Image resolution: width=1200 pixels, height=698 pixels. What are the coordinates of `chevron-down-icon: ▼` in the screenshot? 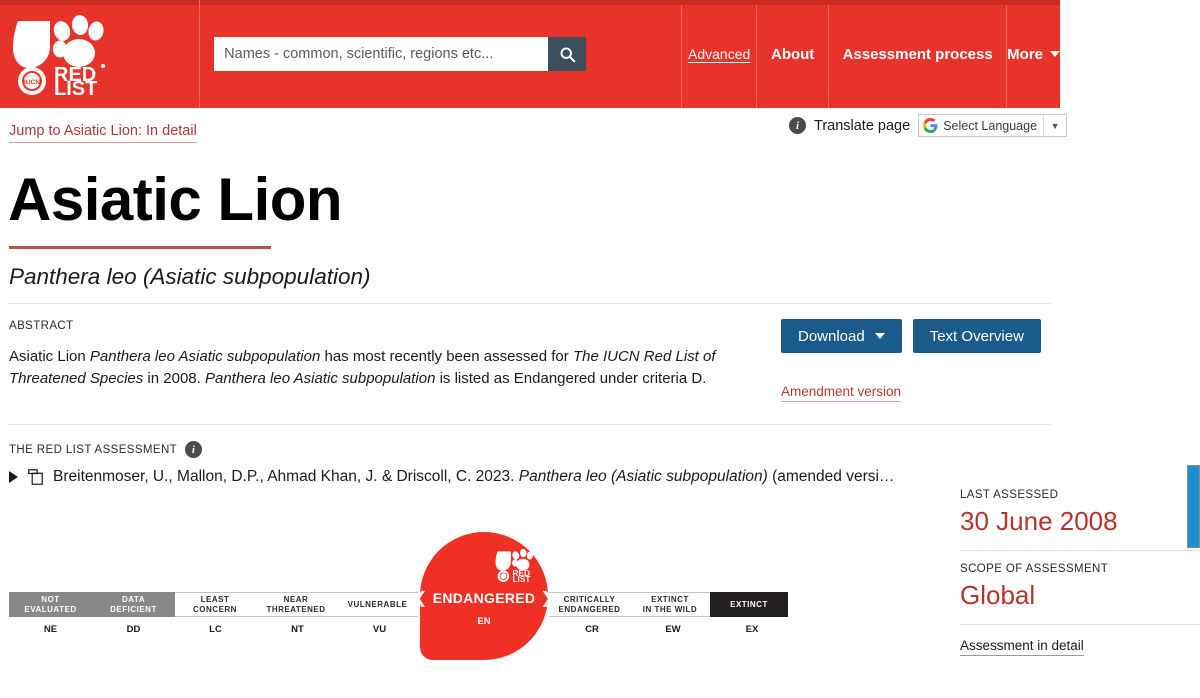 It's located at (1055, 126).